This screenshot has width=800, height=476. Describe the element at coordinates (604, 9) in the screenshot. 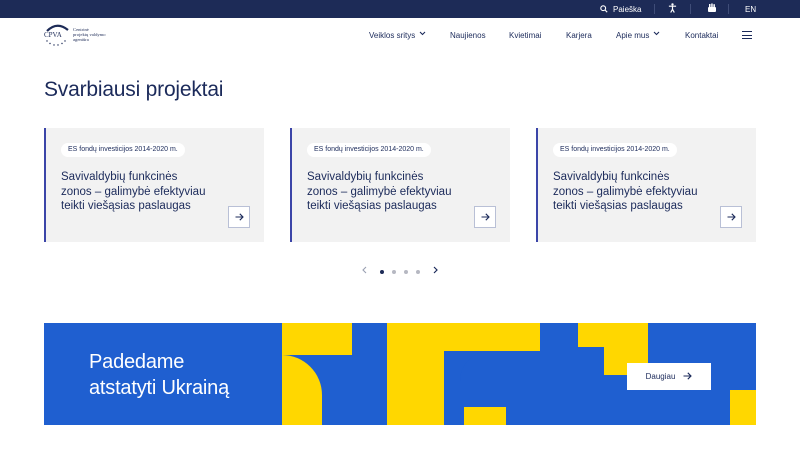

I see `search-icon` at that location.